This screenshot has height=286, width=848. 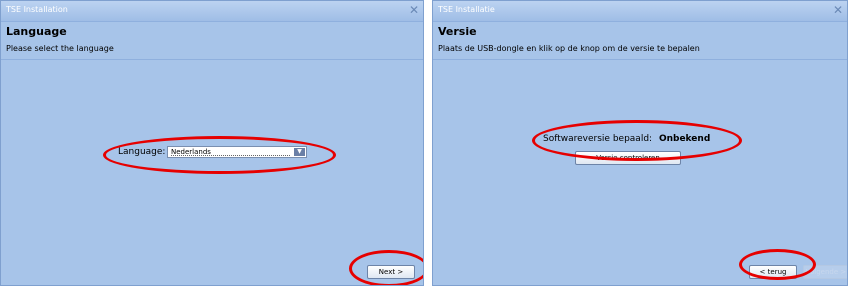 What do you see at coordinates (466, 9) in the screenshot?
I see `window-title: TSE Installatie` at bounding box center [466, 9].